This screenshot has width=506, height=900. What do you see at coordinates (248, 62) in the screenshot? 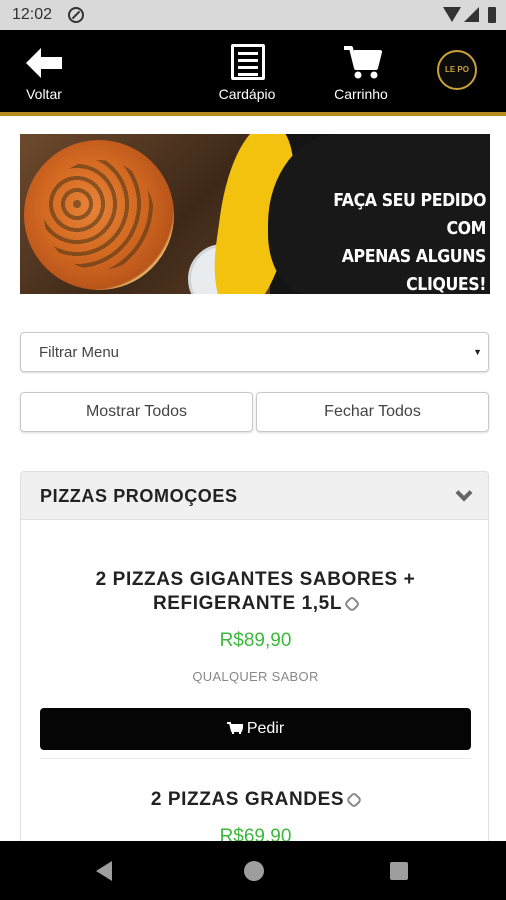
I see `menu-list-icon` at bounding box center [248, 62].